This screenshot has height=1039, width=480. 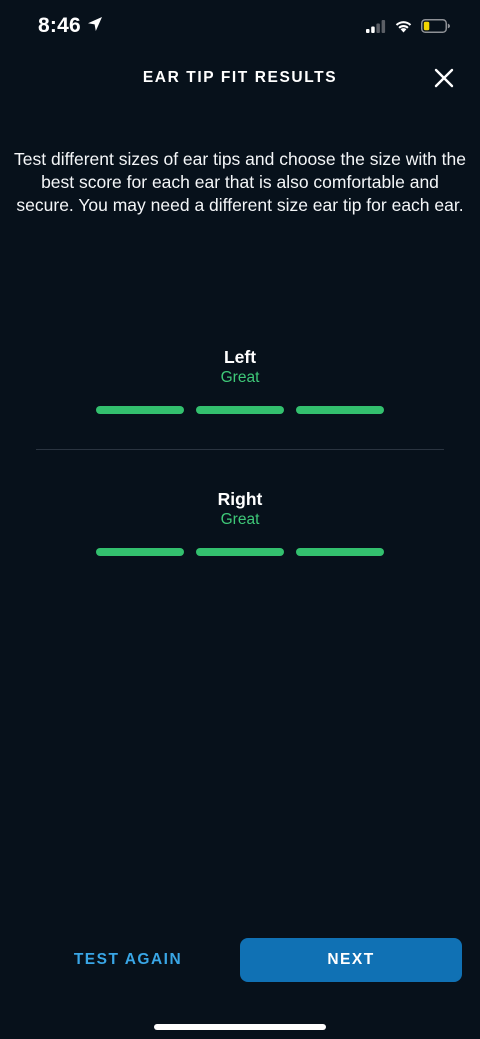 What do you see at coordinates (376, 28) in the screenshot?
I see `cellular-signal-icon` at bounding box center [376, 28].